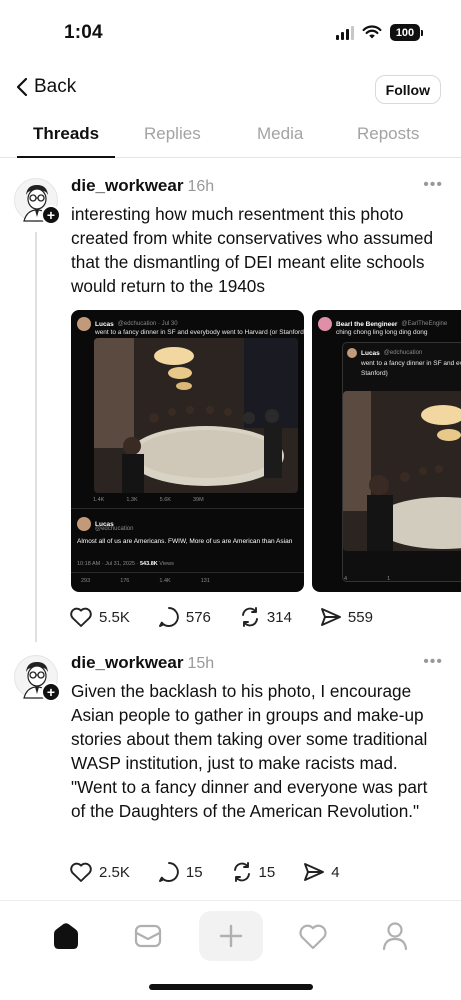 This screenshot has width=461, height=1000. I want to click on share-count: 4, so click(335, 872).